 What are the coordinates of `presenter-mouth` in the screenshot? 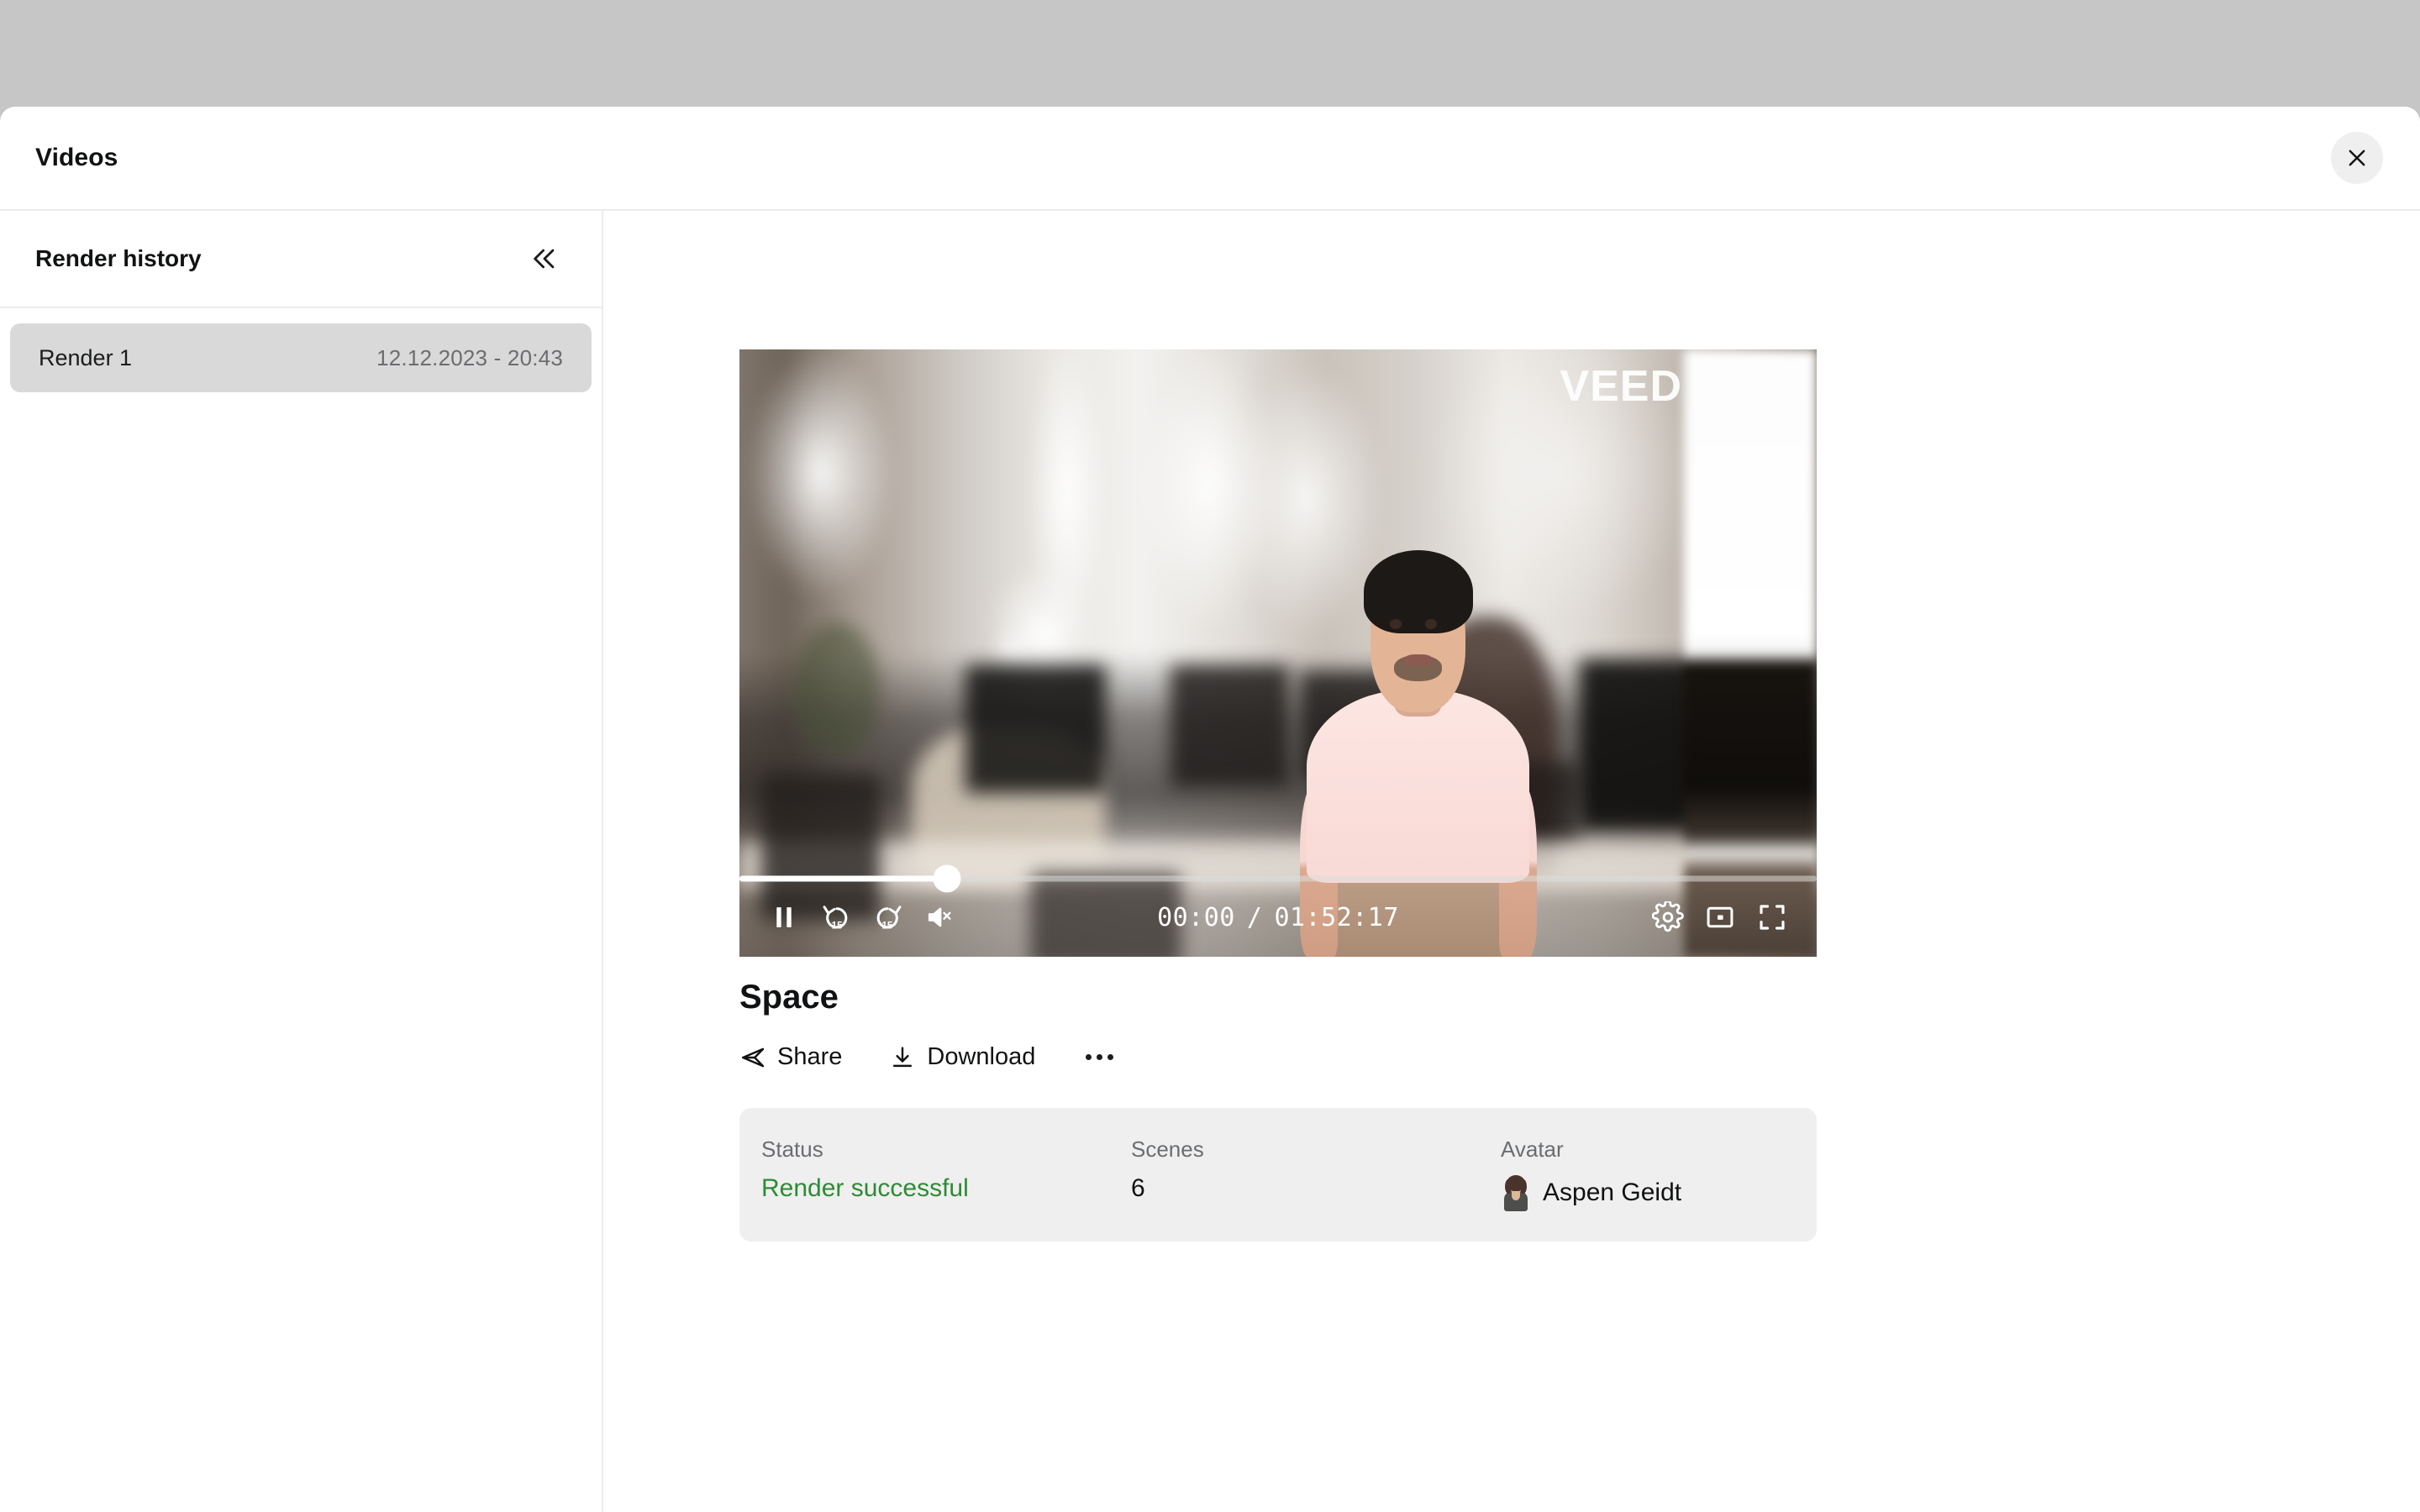 It's located at (1418, 660).